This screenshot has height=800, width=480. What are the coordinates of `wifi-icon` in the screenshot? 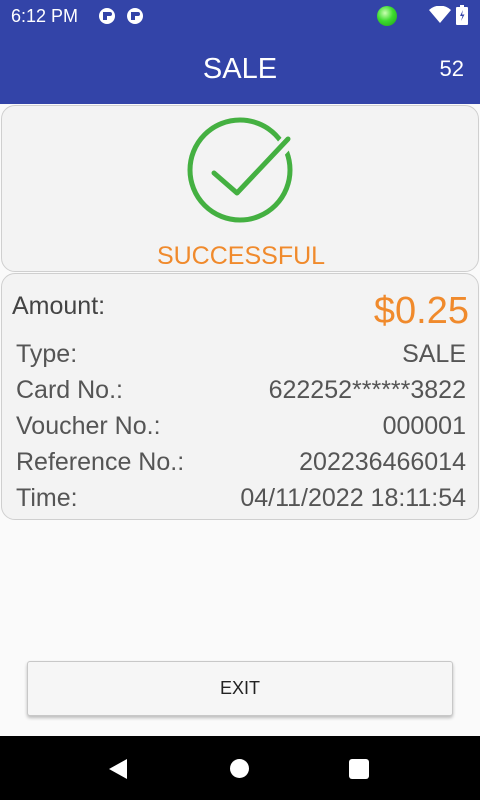 It's located at (440, 14).